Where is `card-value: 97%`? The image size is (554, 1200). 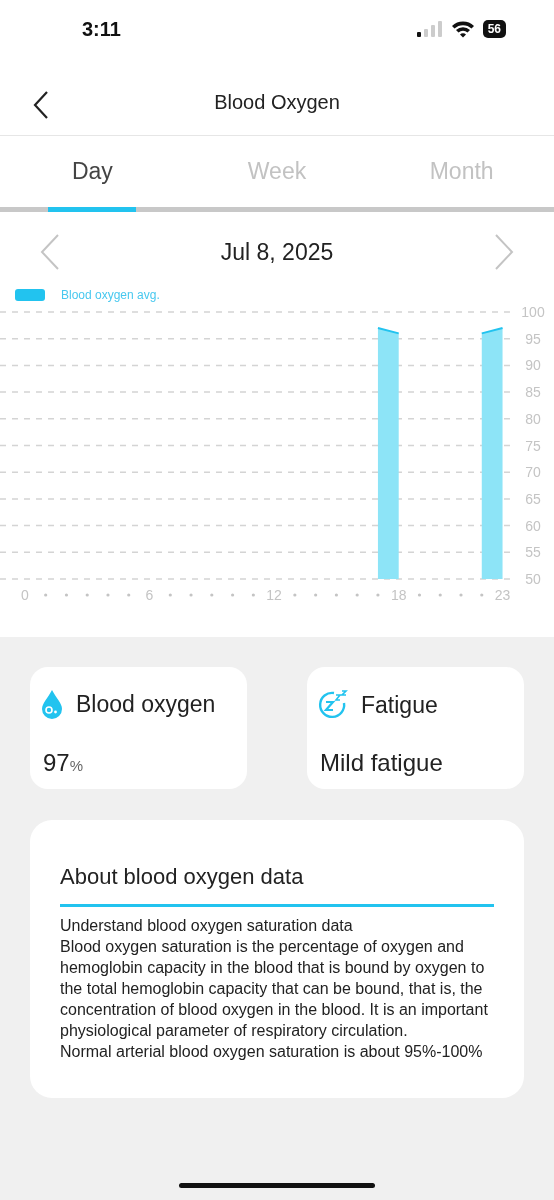 card-value: 97% is located at coordinates (63, 763).